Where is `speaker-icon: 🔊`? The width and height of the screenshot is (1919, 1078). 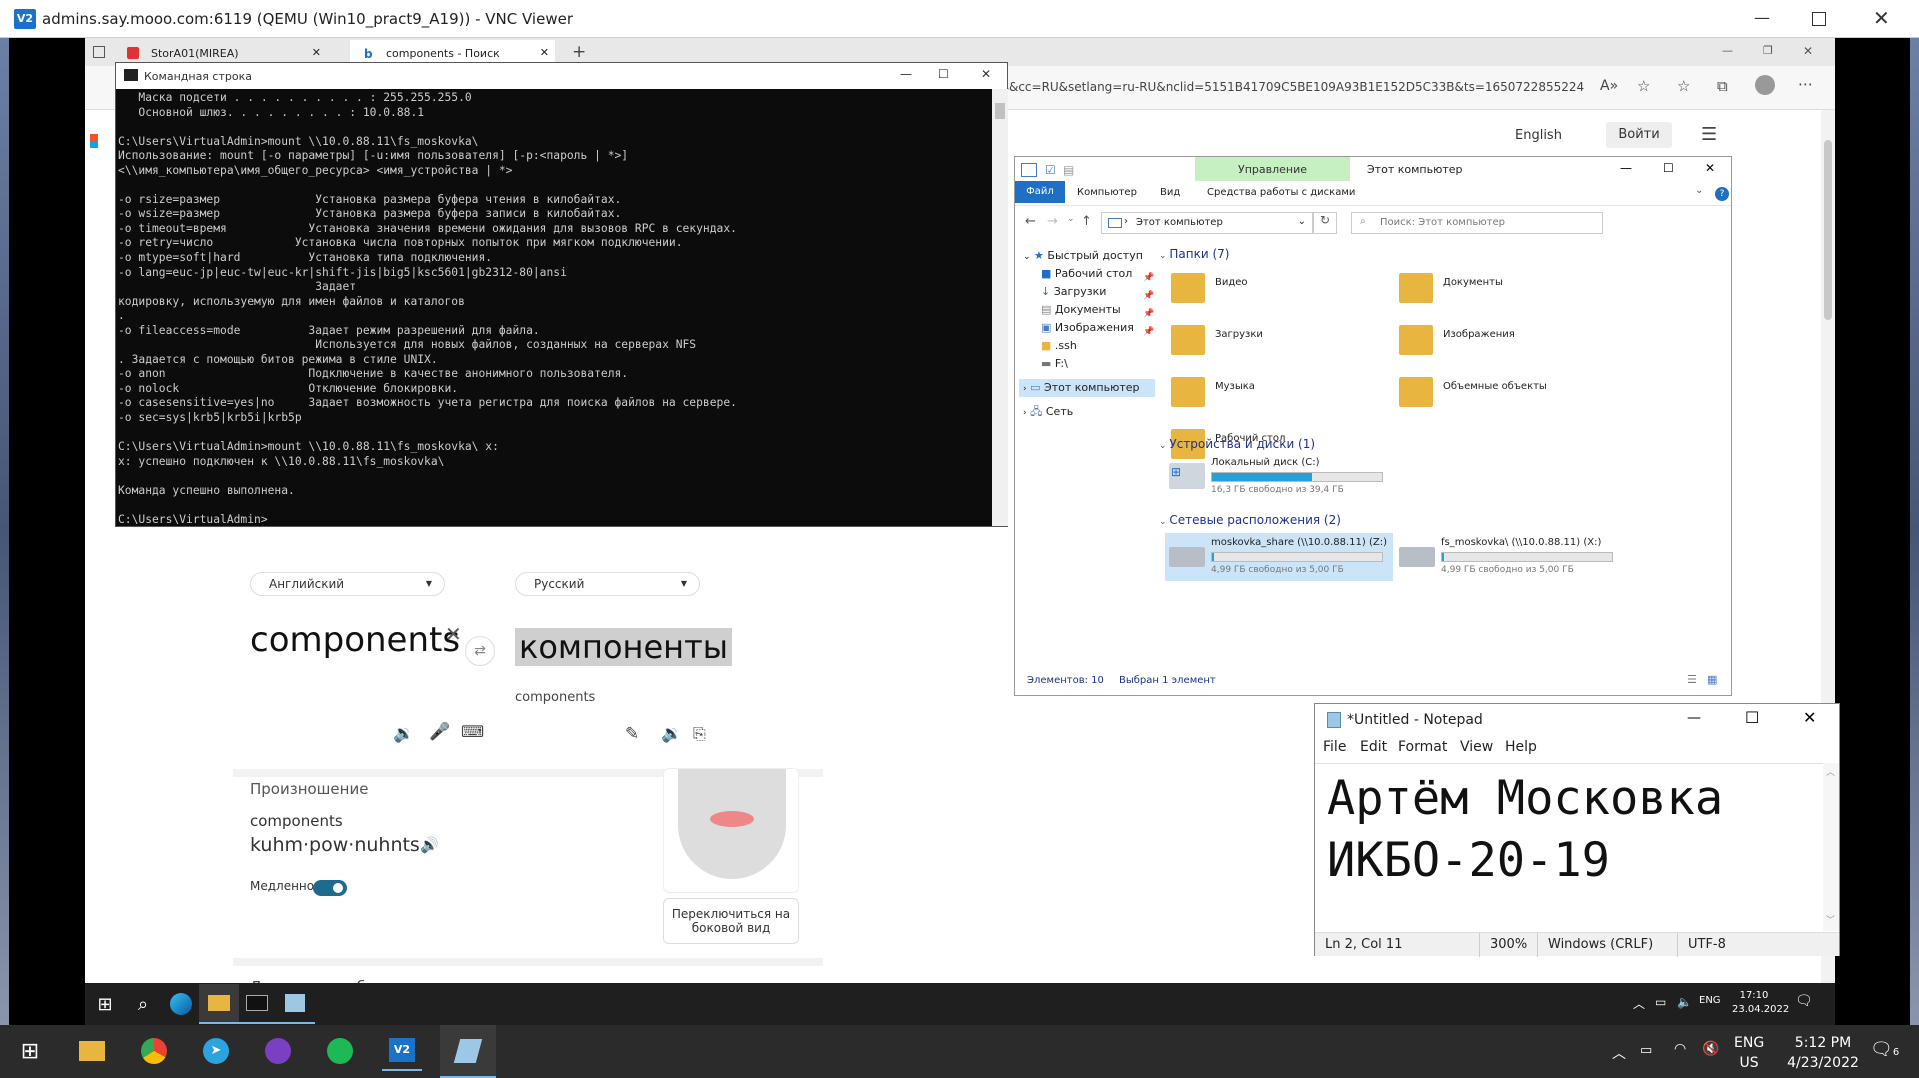 speaker-icon: 🔊 is located at coordinates (429, 845).